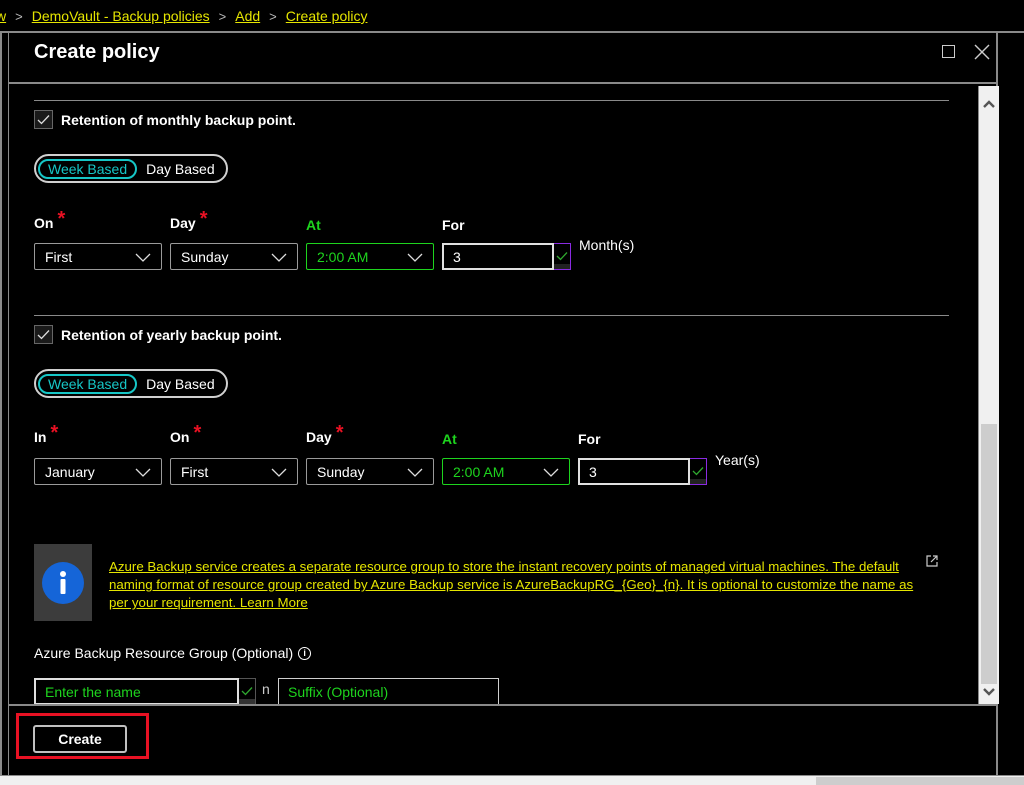 The width and height of the screenshot is (1024, 785). Describe the element at coordinates (989, 554) in the screenshot. I see `scrollbar-thumb` at that location.